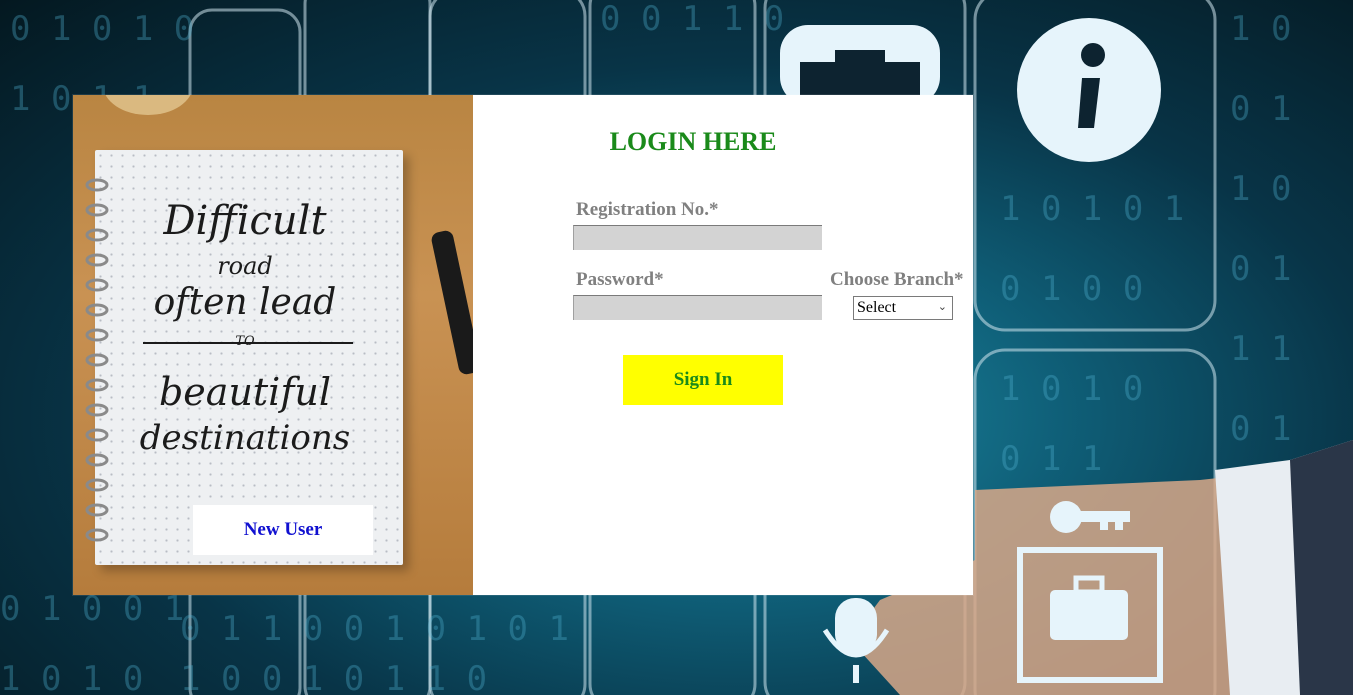  I want to click on password-input, so click(697, 307).